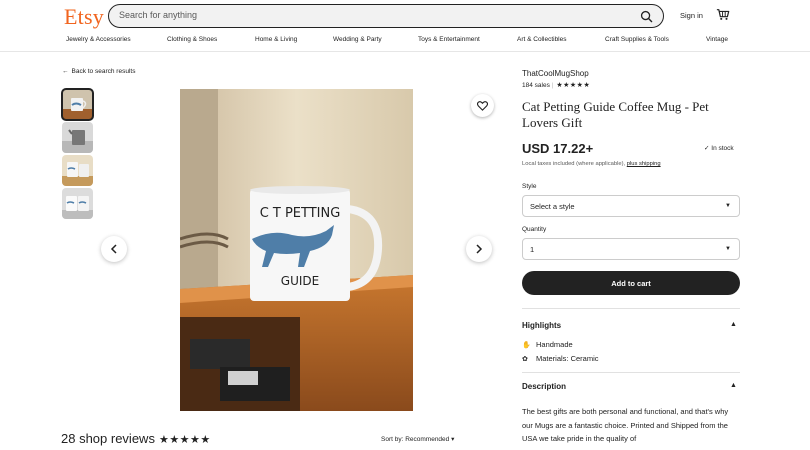  I want to click on shop-sales: 184 sales | ★★★★★, so click(556, 85).